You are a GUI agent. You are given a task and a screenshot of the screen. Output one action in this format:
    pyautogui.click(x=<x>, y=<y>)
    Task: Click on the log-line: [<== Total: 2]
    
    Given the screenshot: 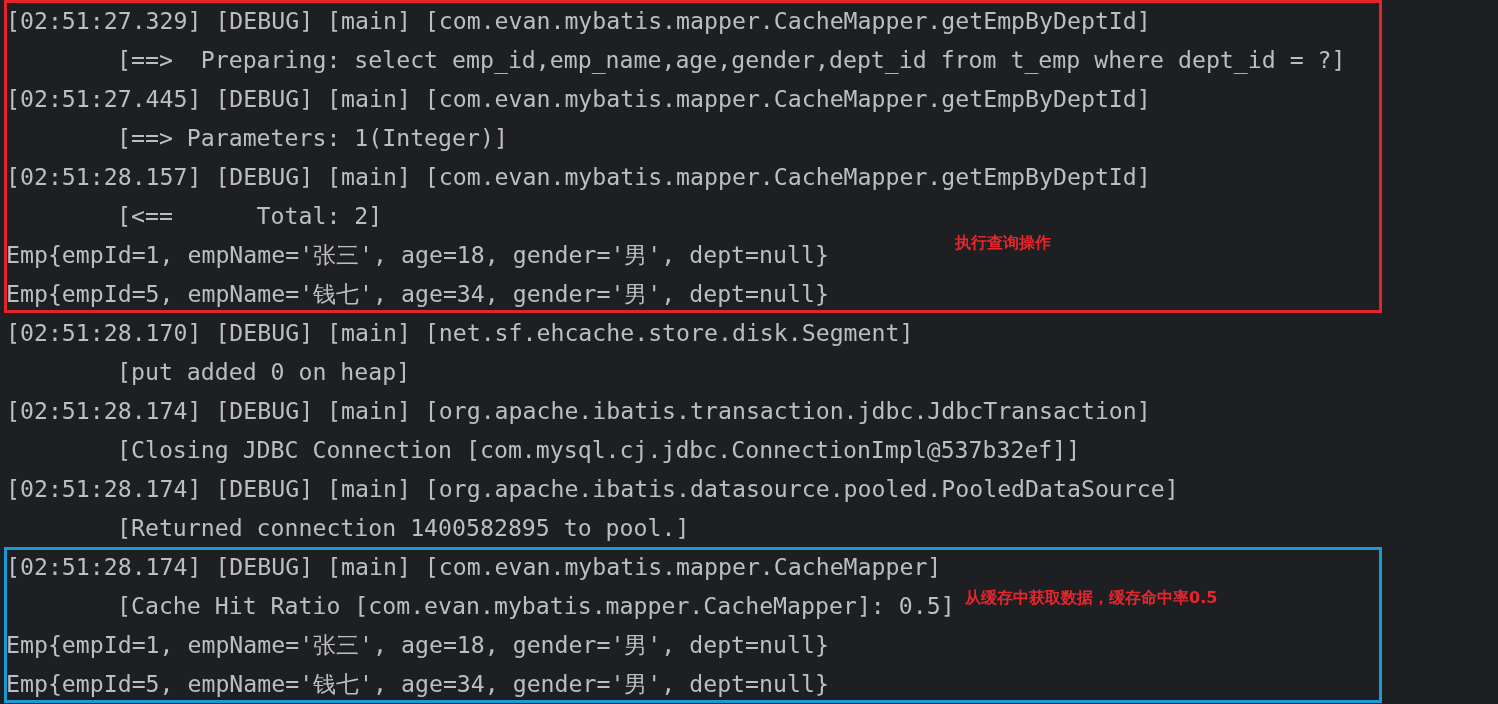 What is the action you would take?
    pyautogui.click(x=250, y=215)
    